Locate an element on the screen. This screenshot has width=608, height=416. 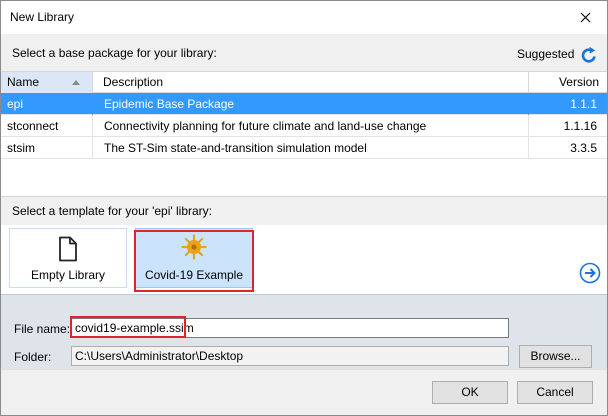
window-title: New Library is located at coordinates (42, 17).